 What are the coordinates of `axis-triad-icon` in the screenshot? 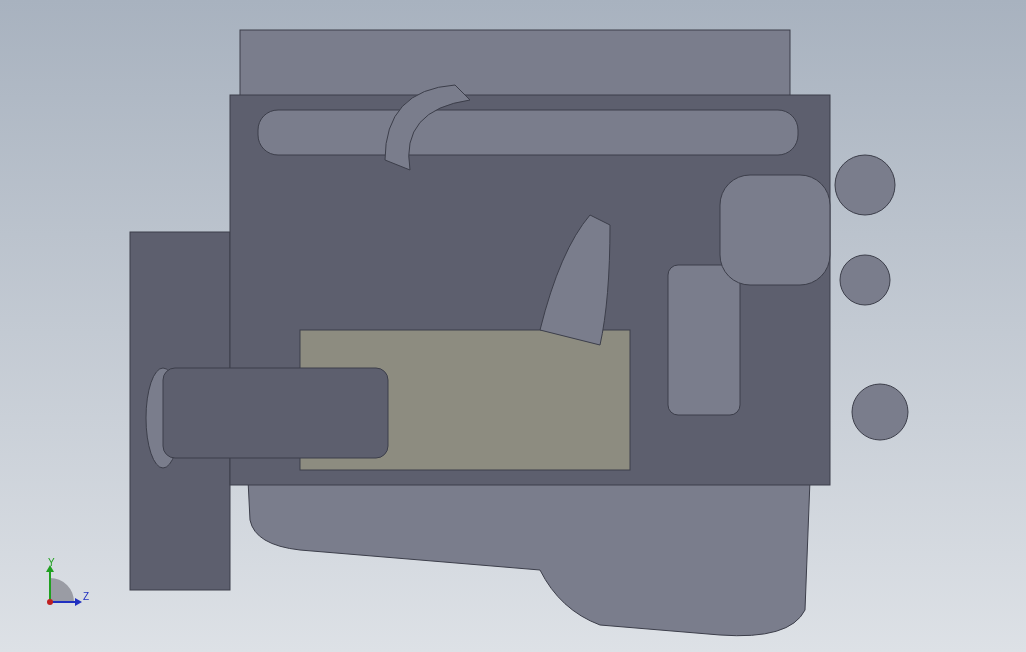 It's located at (64, 585).